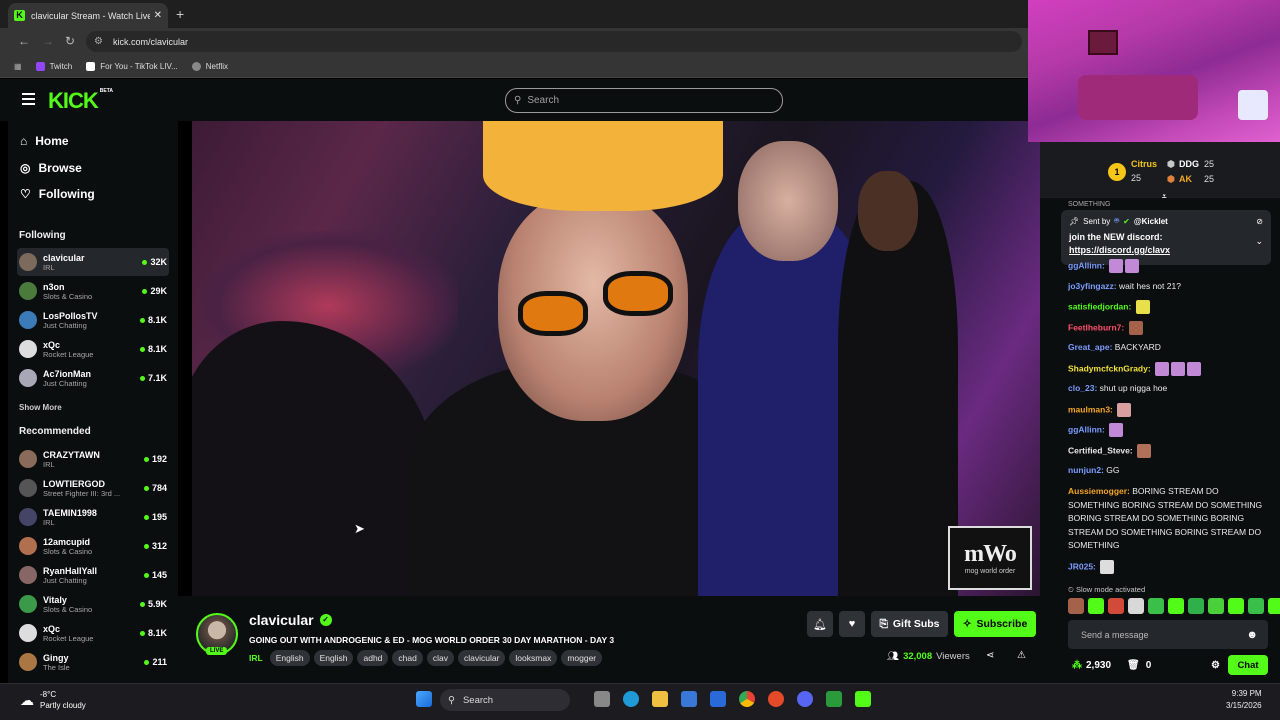  I want to click on xbox-icon, so click(834, 699).